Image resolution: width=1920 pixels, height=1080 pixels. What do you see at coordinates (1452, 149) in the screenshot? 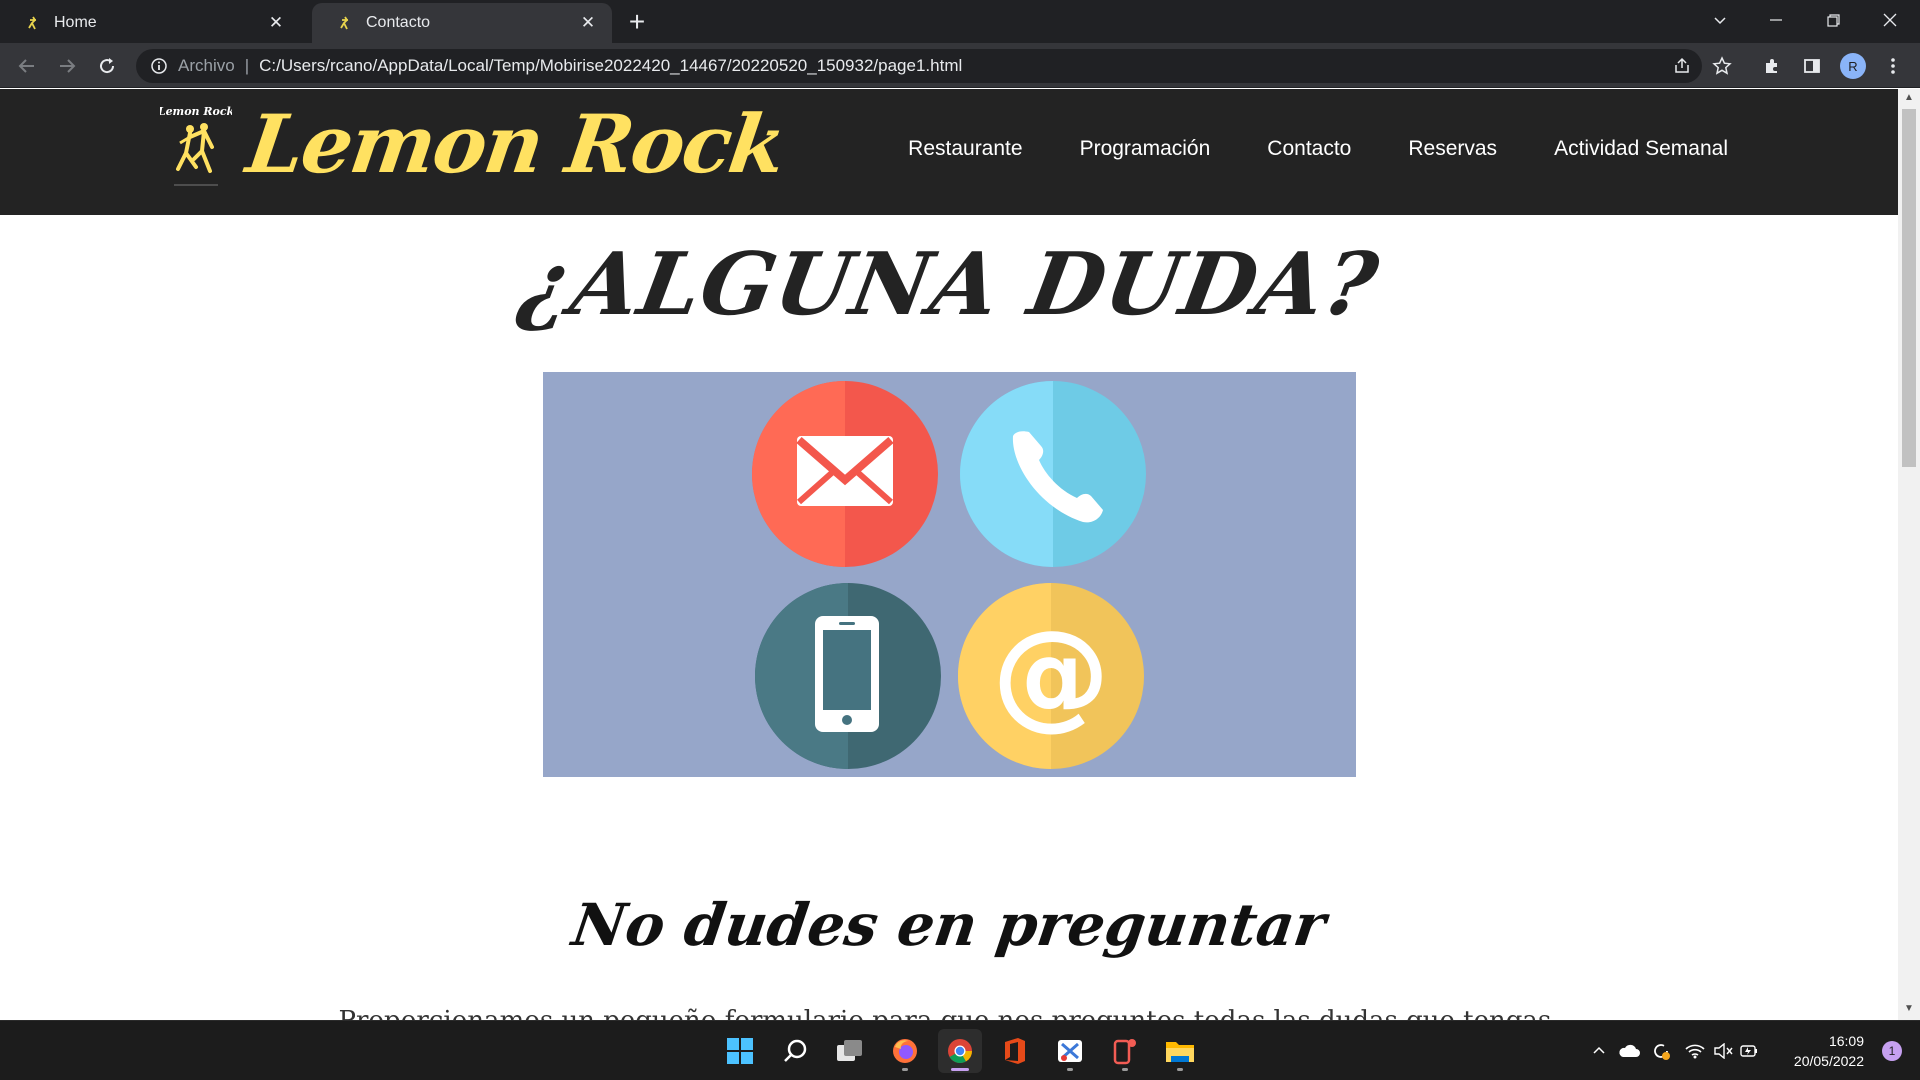
I see `nav-reservas: Reservas` at bounding box center [1452, 149].